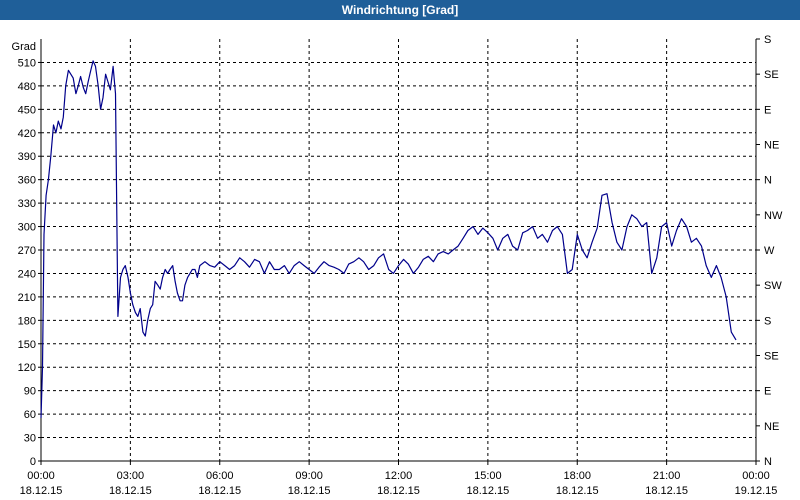  I want to click on y-tick-label: 0, so click(33, 462).